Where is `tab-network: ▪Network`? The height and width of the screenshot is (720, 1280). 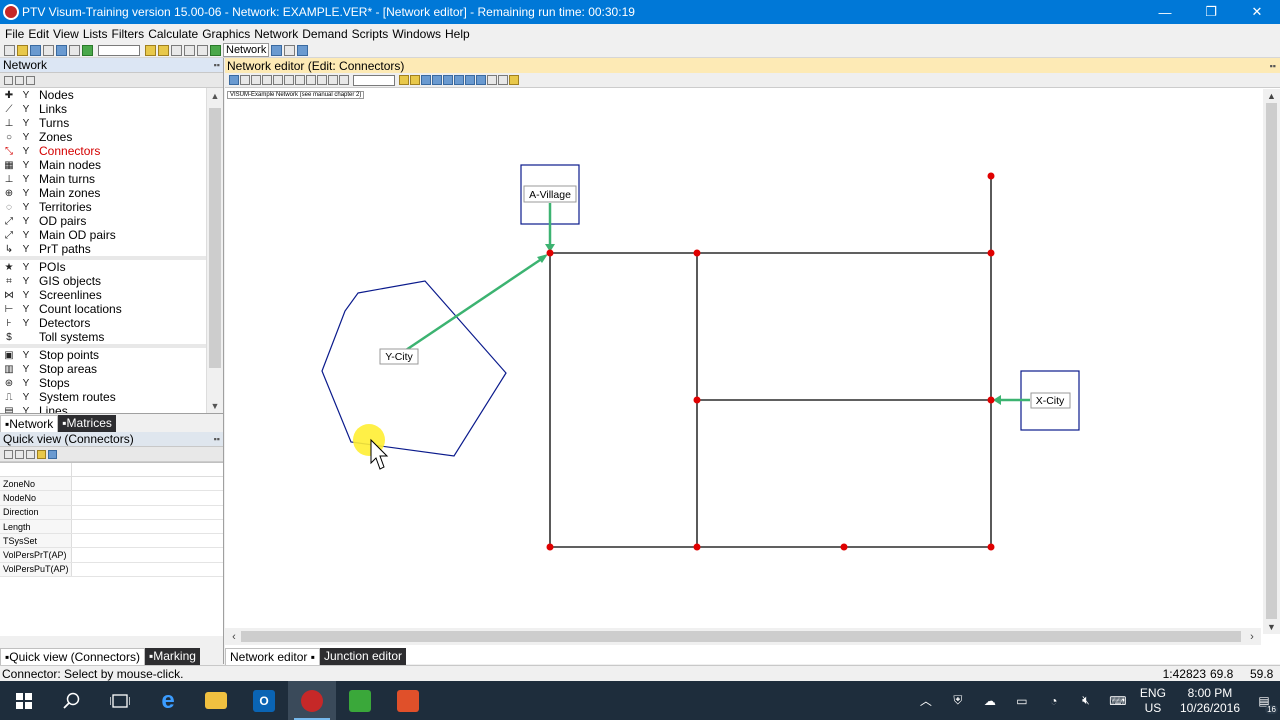
tab-network: ▪Network is located at coordinates (29, 423).